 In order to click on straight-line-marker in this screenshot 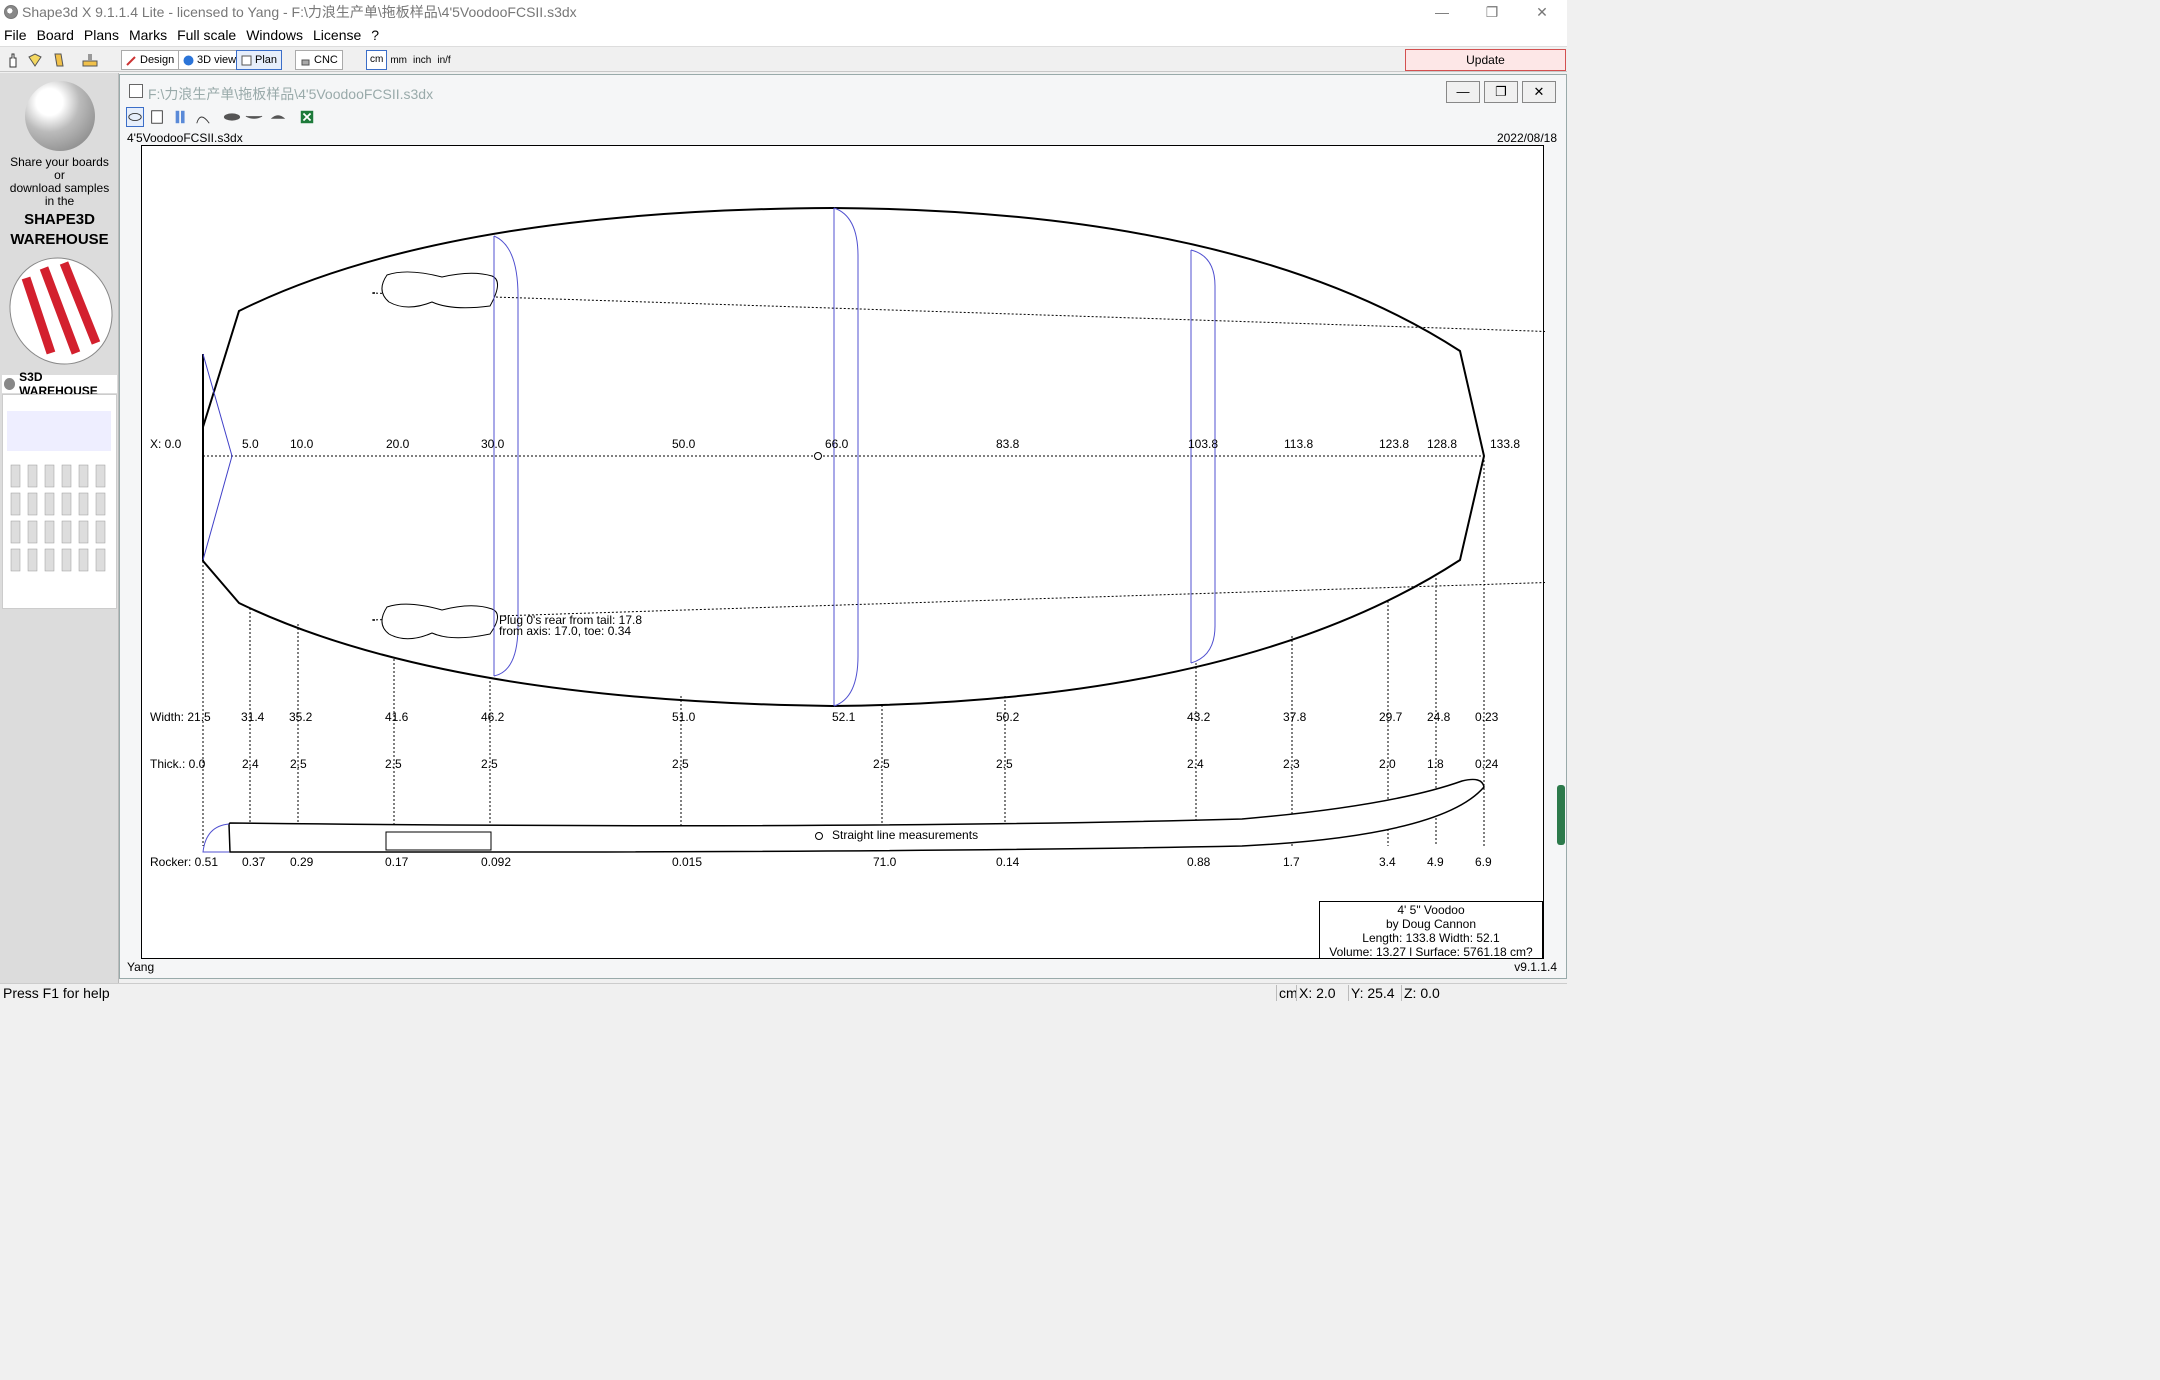, I will do `click(819, 836)`.